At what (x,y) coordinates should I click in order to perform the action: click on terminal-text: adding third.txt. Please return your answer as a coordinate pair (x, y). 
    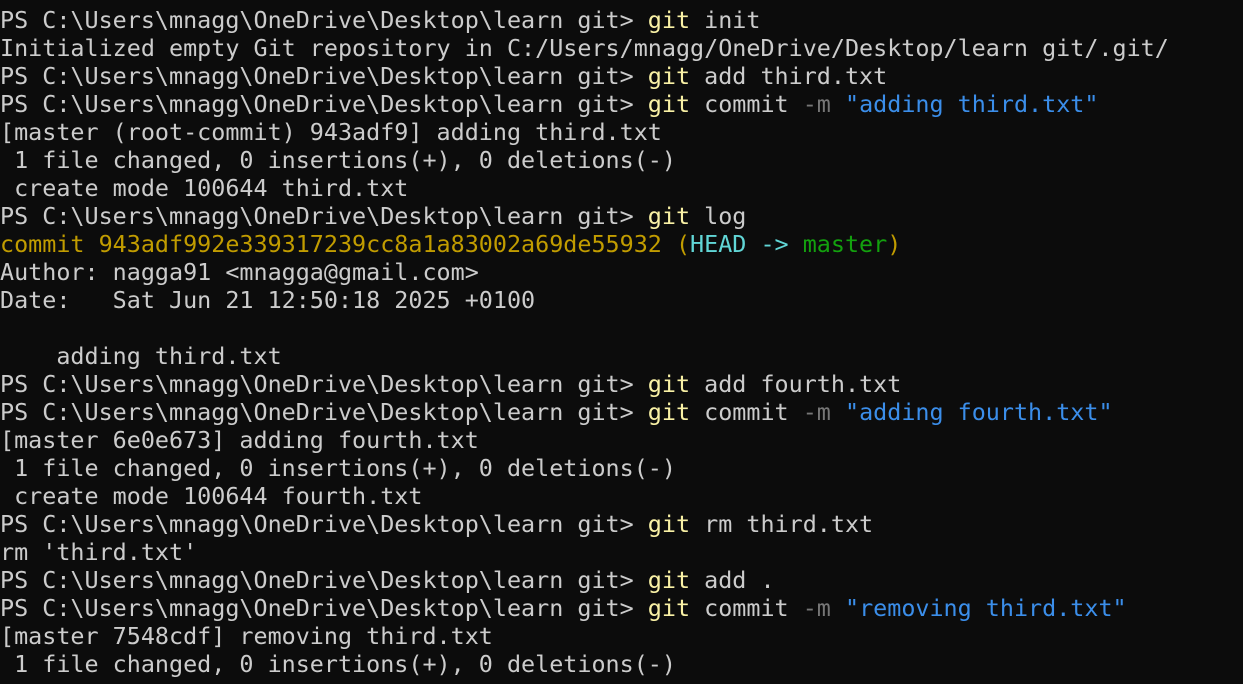
    Looking at the image, I should click on (141, 356).